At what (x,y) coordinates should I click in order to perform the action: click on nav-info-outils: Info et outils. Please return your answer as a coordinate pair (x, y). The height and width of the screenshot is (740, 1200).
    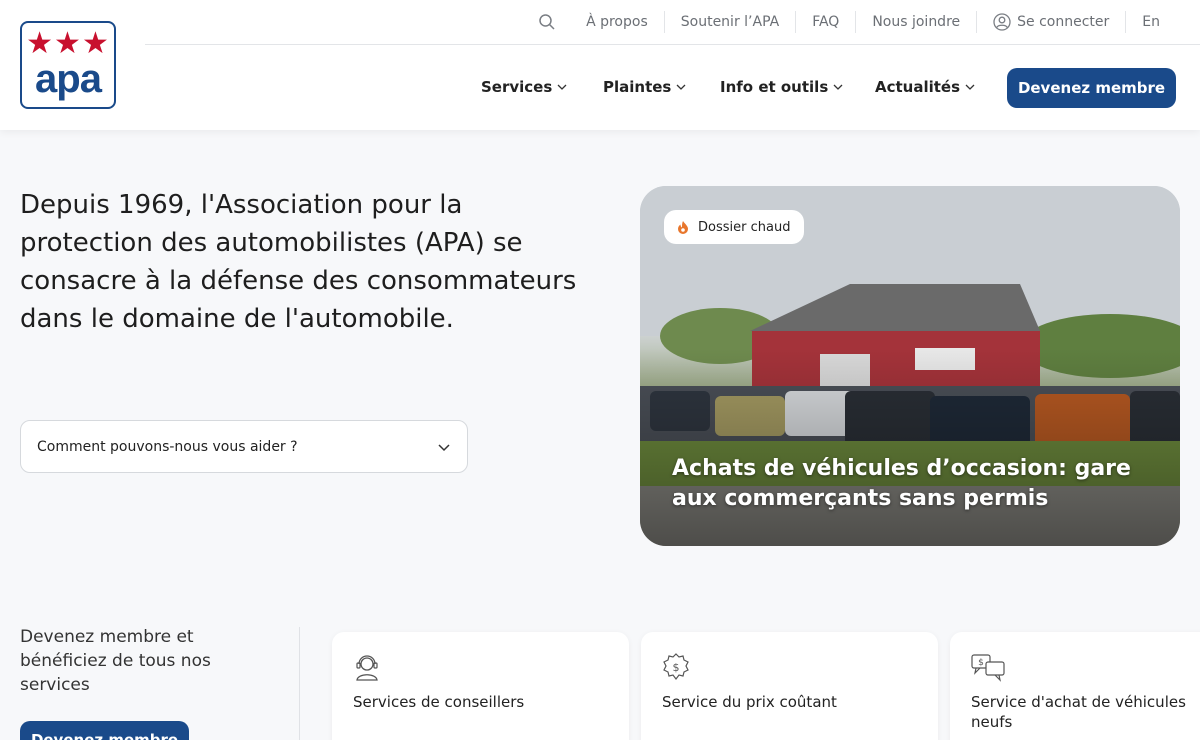
    Looking at the image, I should click on (781, 87).